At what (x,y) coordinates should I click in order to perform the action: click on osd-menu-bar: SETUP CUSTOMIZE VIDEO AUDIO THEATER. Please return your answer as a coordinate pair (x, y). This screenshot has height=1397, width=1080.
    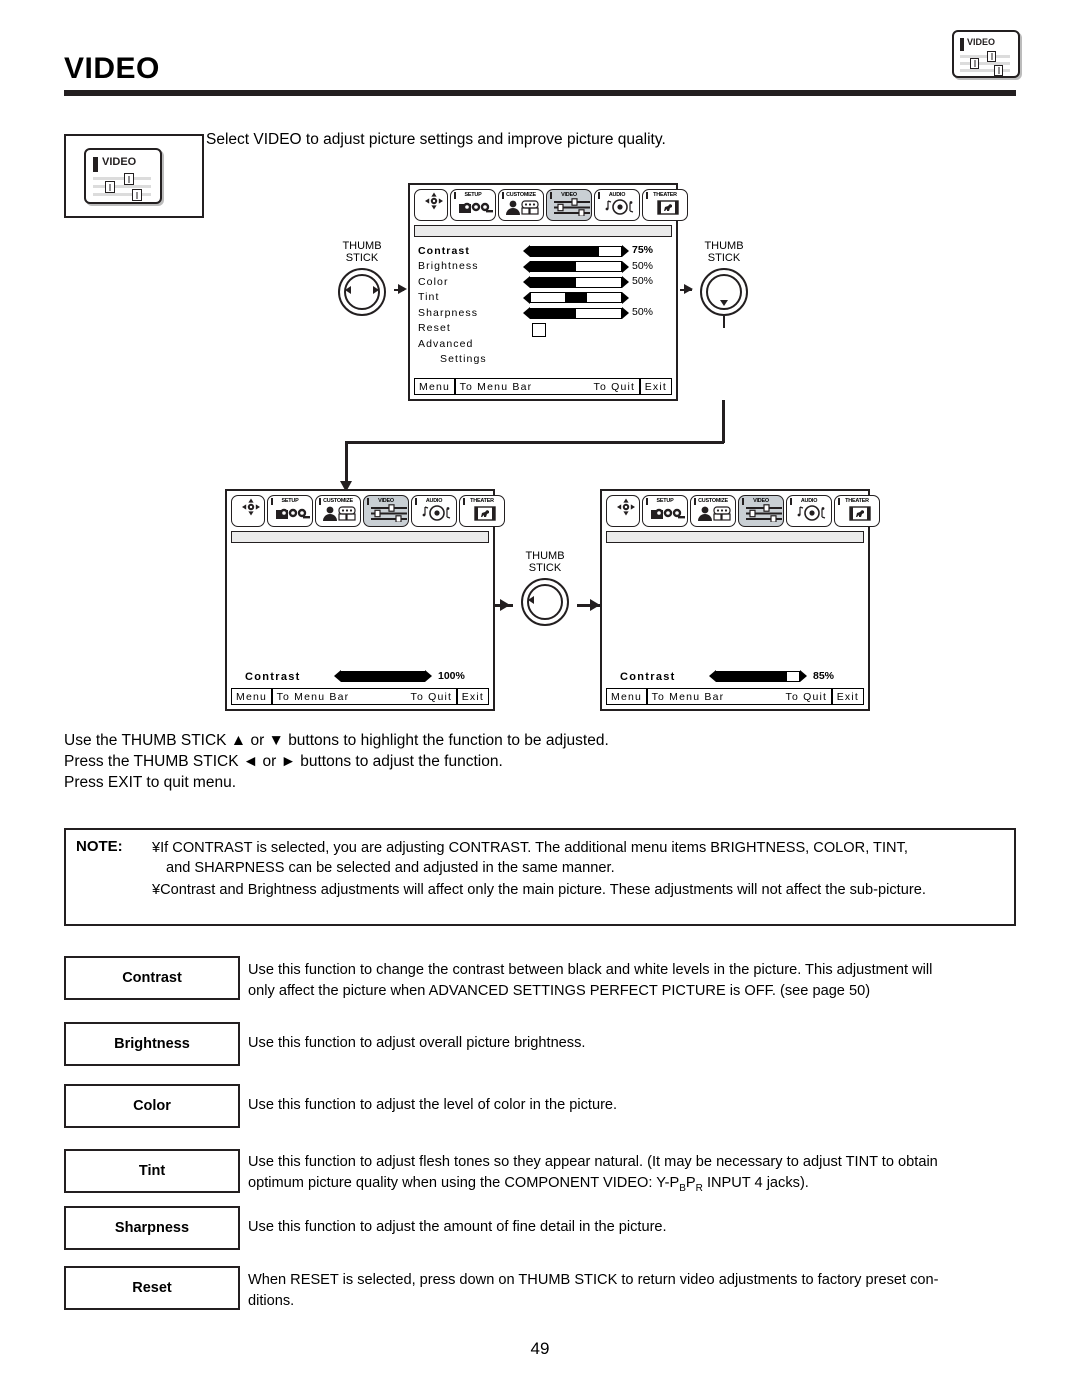
    Looking at the image, I should click on (551, 206).